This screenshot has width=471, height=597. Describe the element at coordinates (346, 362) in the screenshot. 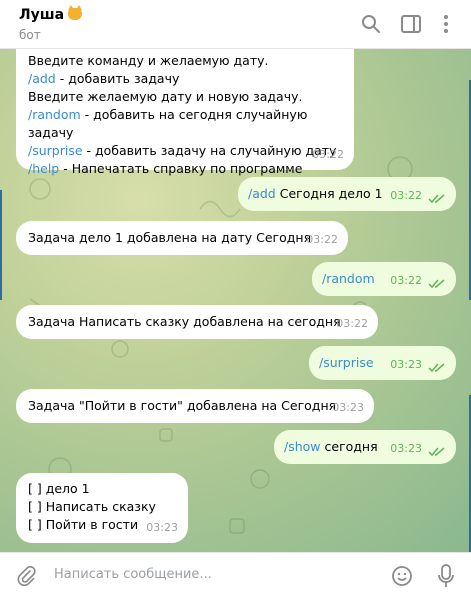

I see `command-link: /surprise` at that location.